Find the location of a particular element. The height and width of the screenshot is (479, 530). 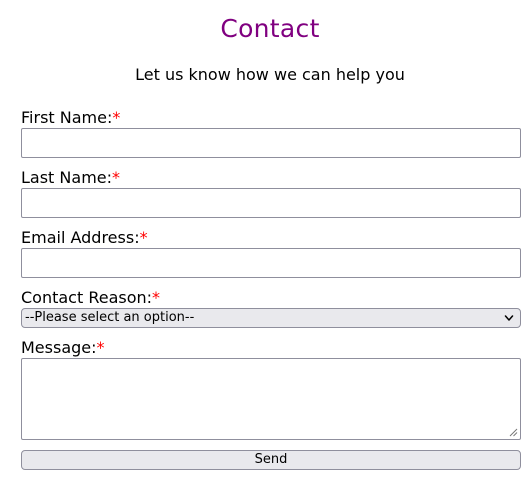

contact-reason-label: Contact Reason:* is located at coordinates (271, 298).